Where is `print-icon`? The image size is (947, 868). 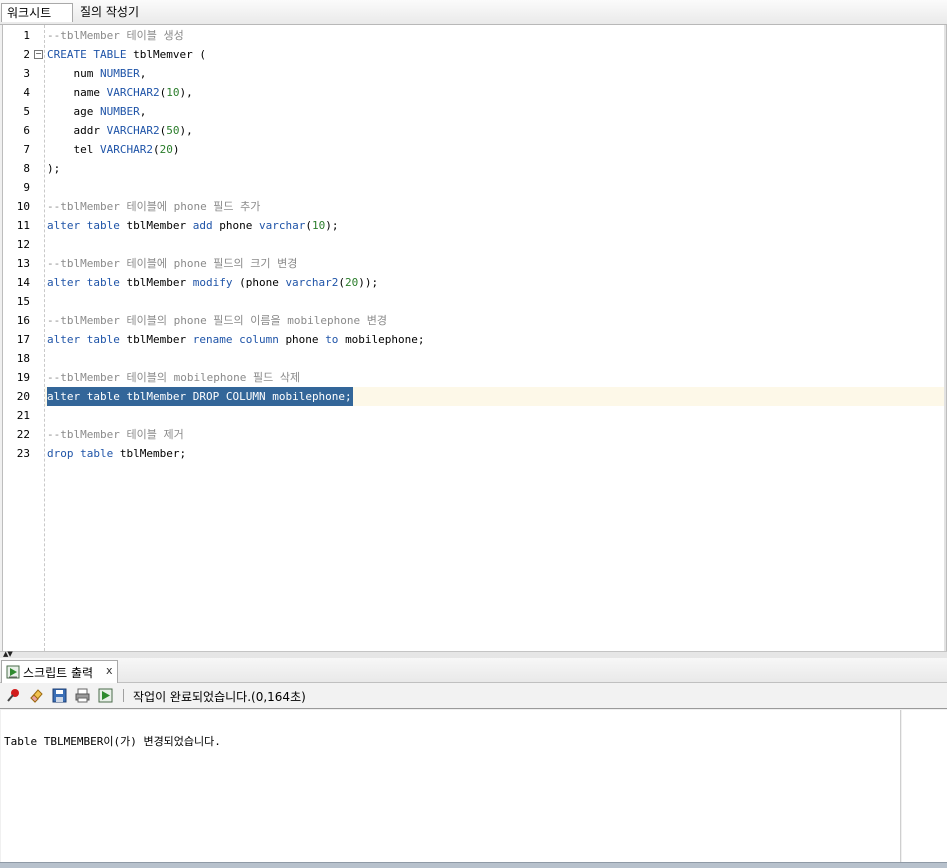 print-icon is located at coordinates (82, 695).